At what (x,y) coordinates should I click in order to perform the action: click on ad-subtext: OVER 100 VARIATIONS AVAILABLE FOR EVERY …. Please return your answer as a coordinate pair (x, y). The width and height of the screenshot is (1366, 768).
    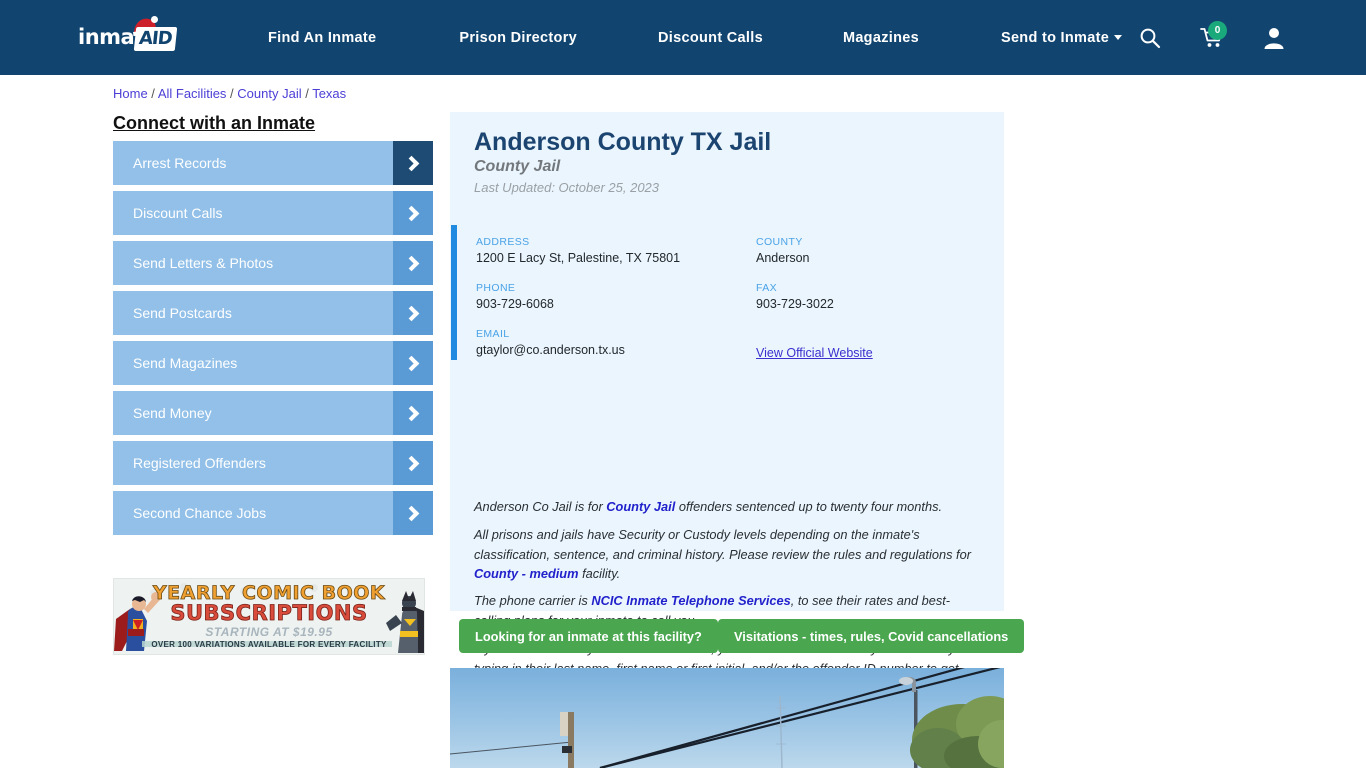
    Looking at the image, I should click on (269, 644).